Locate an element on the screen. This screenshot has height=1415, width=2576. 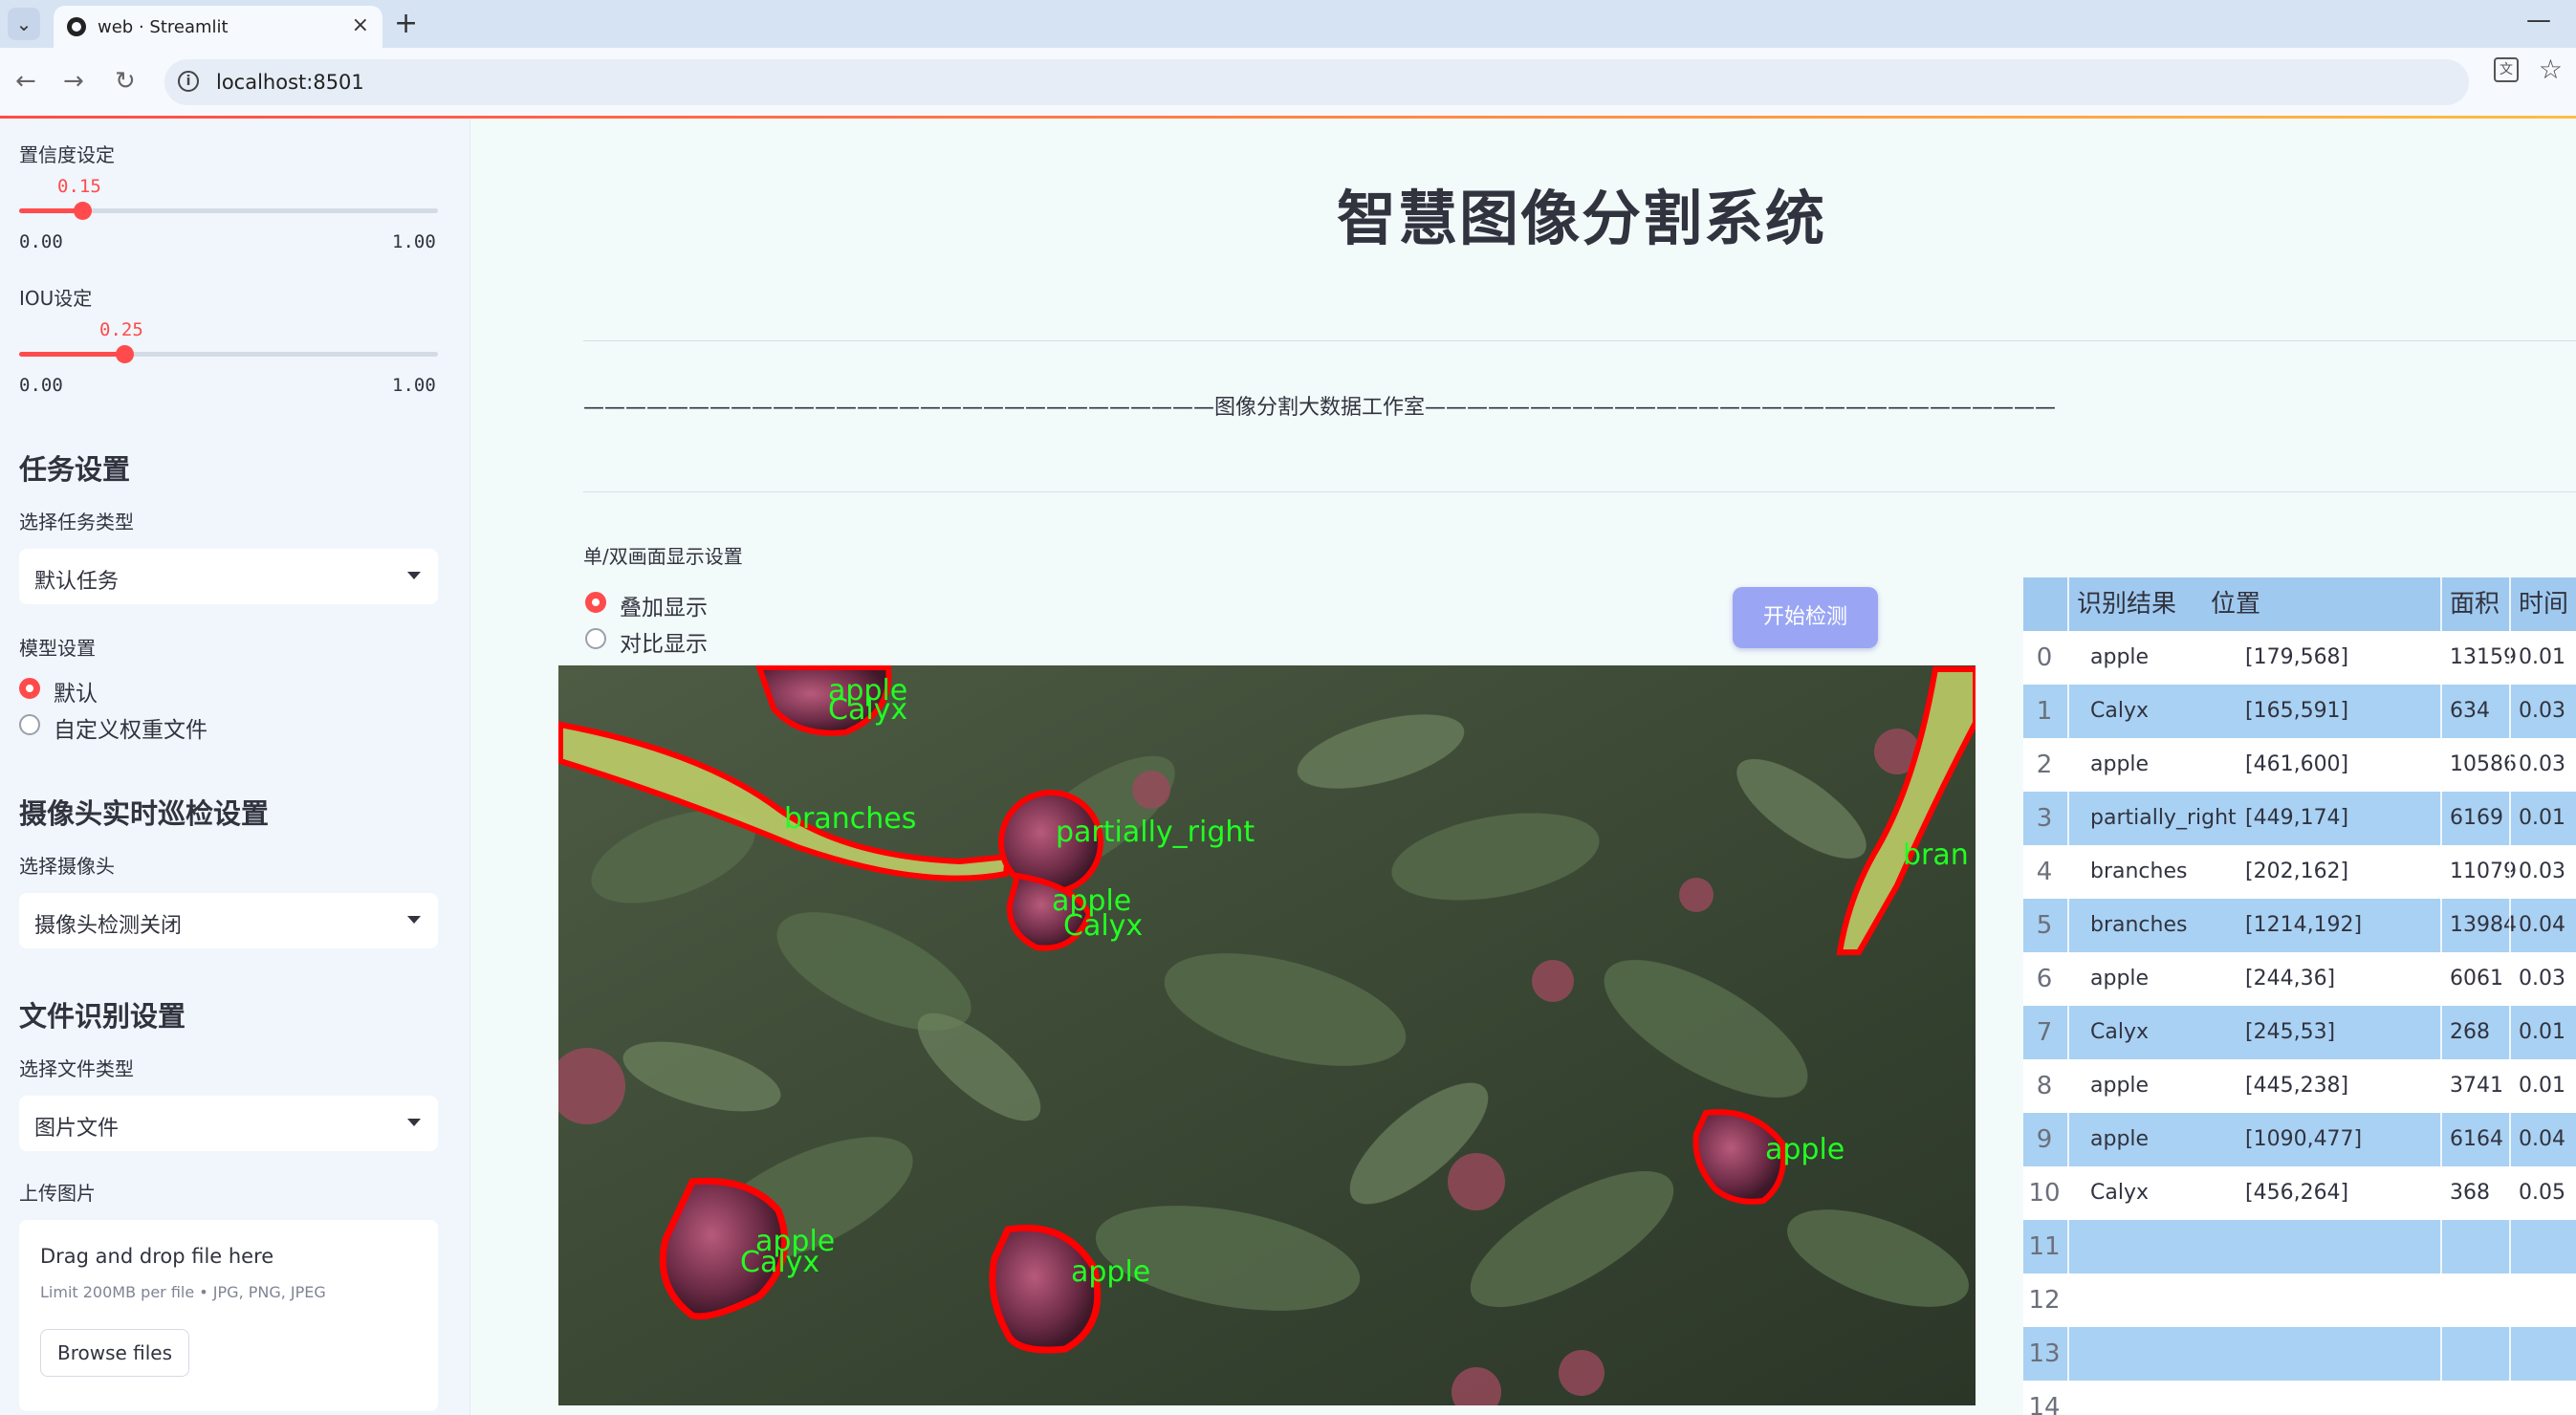
table-row: 11 is located at coordinates (2299, 1247).